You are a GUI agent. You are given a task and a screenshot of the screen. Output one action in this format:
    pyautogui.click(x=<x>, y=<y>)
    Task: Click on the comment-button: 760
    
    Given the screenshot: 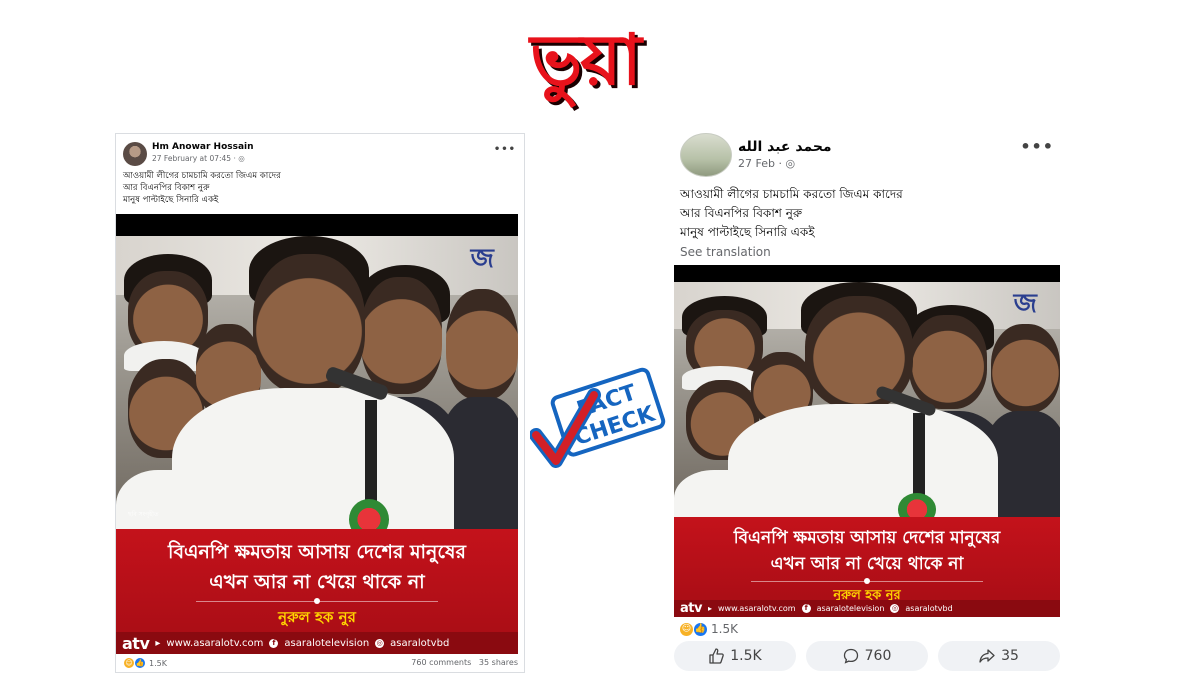 What is the action you would take?
    pyautogui.click(x=867, y=656)
    